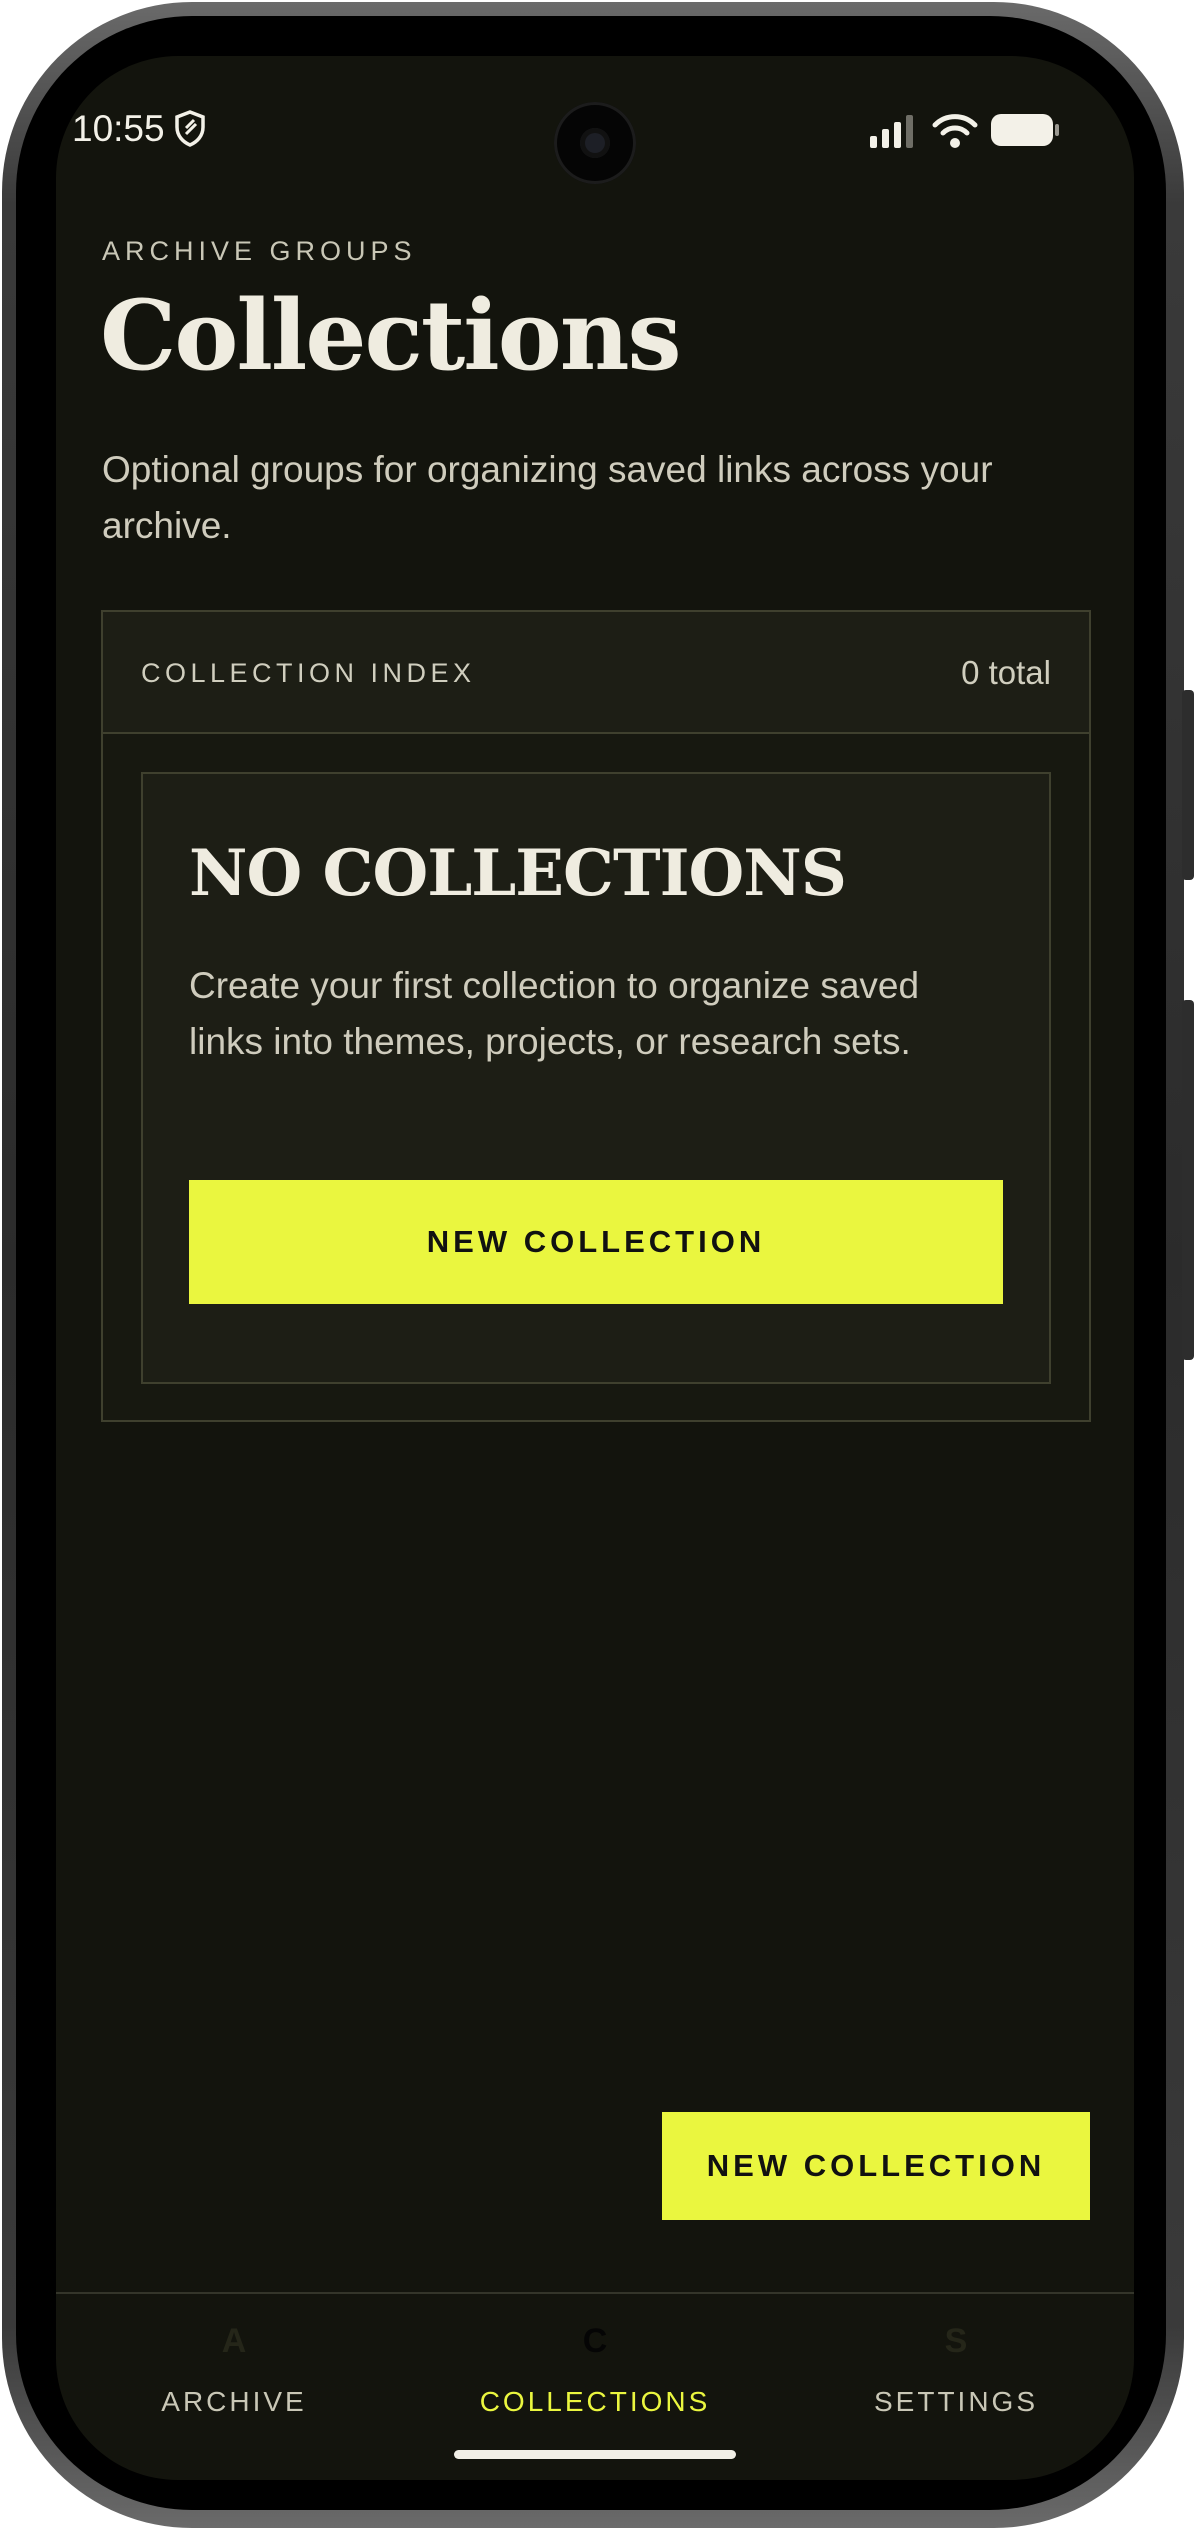 This screenshot has width=1198, height=2531. I want to click on page-title: Collections, so click(391, 335).